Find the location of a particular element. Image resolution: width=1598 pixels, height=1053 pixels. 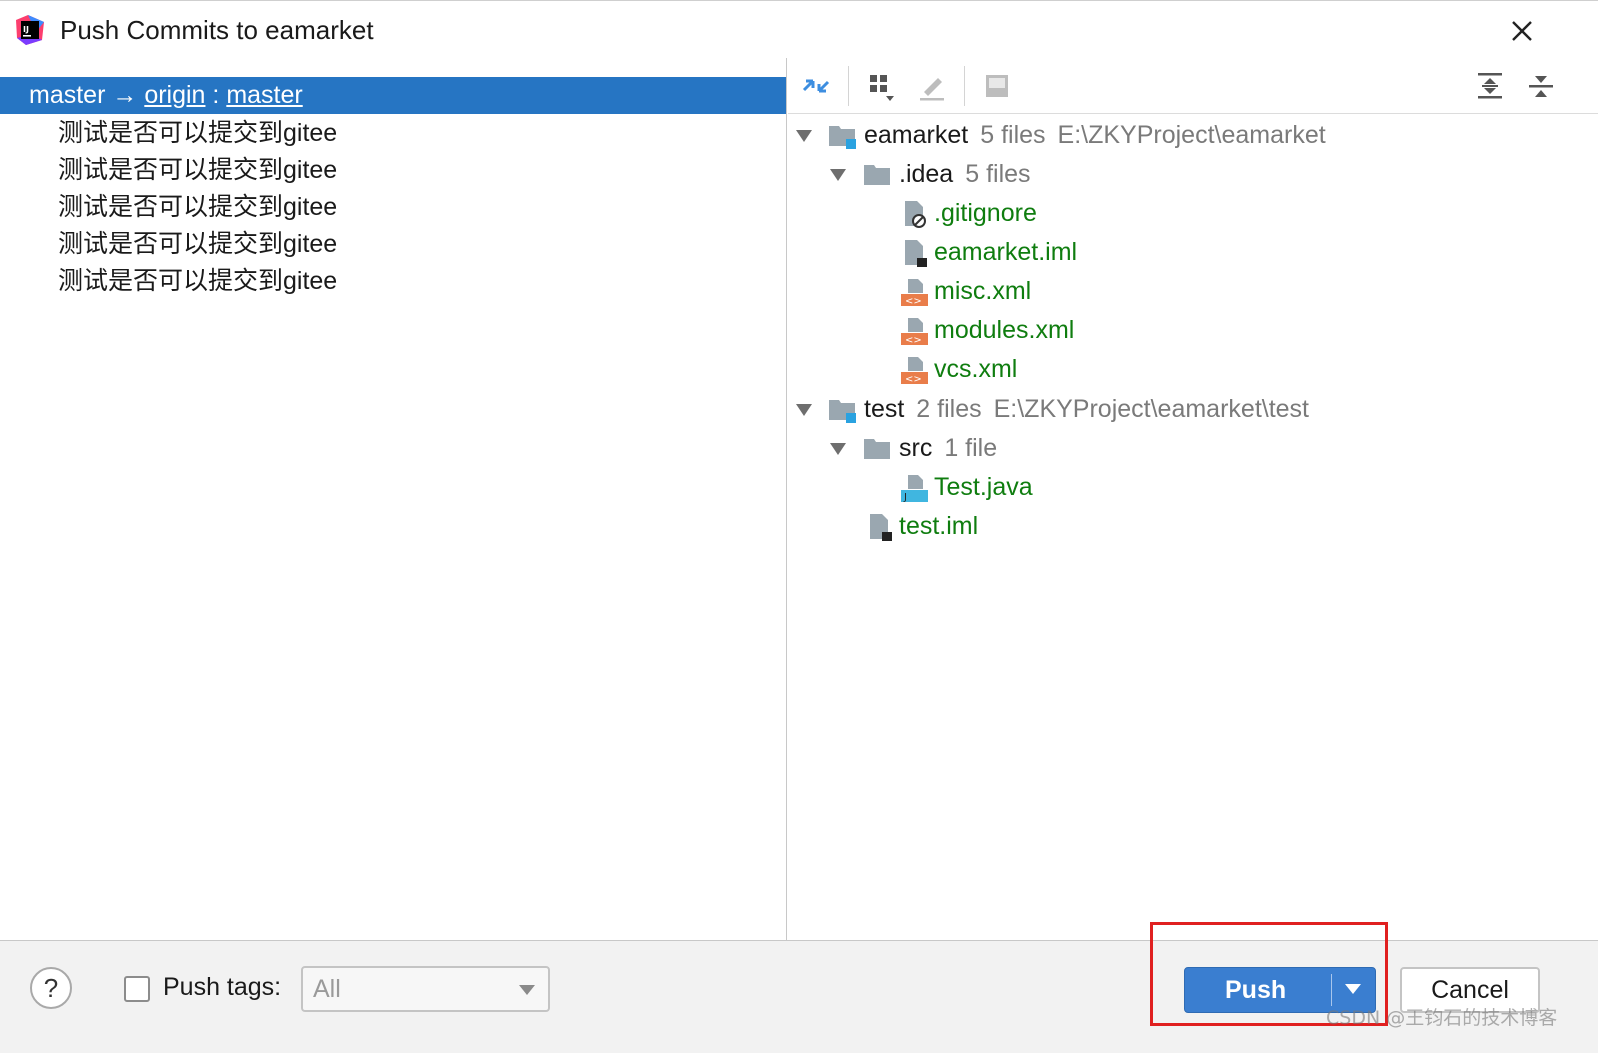

push-tags-label: Push tags: is located at coordinates (222, 987).